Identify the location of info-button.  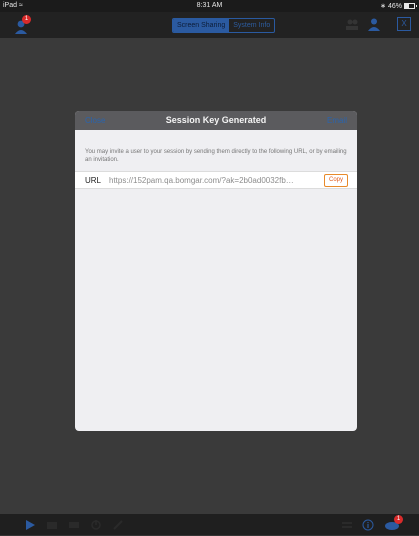
(368, 524).